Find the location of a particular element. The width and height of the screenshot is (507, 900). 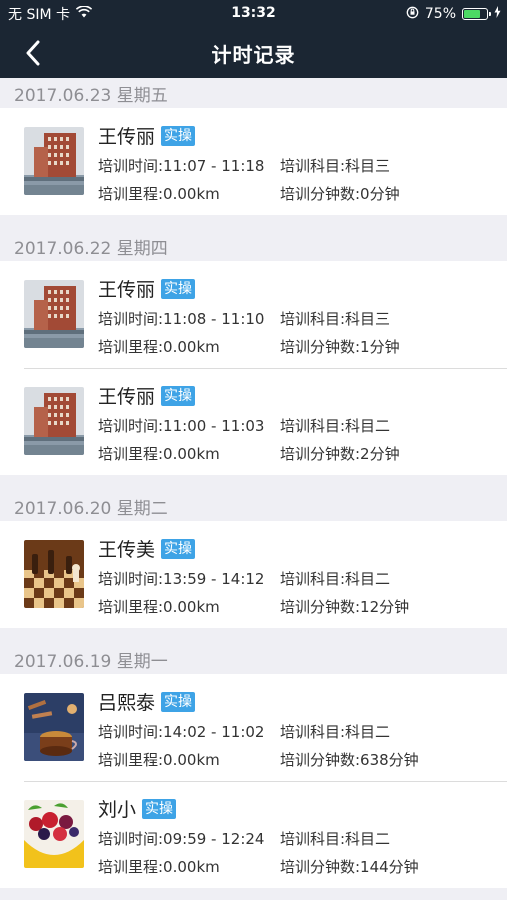

record-line-1: 培训时间:11:08 - 11:10 培训科目:科目三 is located at coordinates (244, 318).